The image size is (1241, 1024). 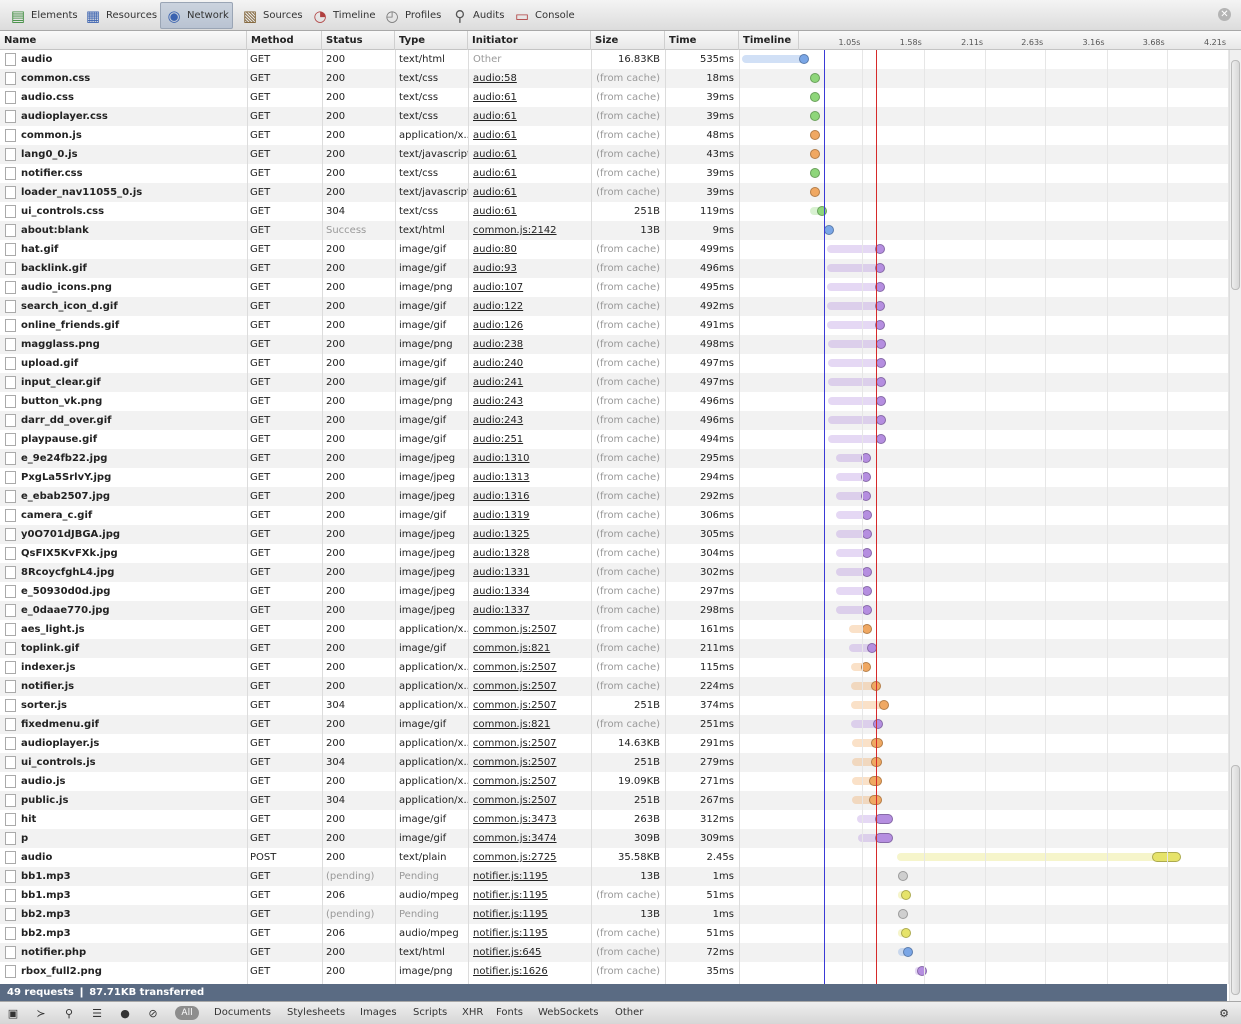 I want to click on request-initiator: audio:1316, so click(x=532, y=496).